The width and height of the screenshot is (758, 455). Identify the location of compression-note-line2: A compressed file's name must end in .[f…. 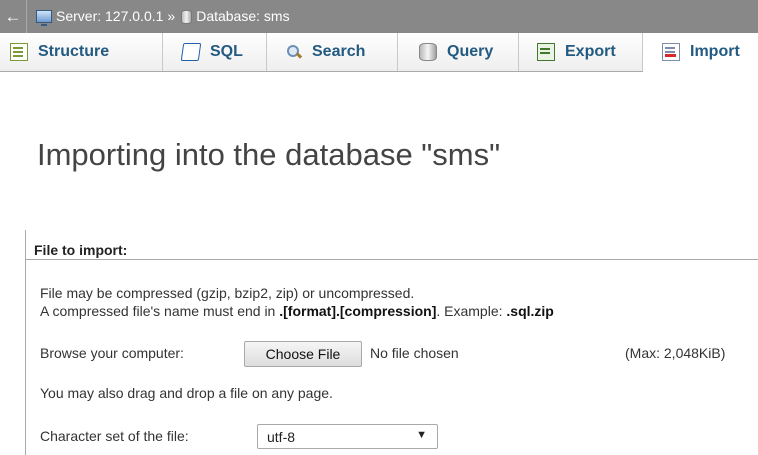
(297, 311).